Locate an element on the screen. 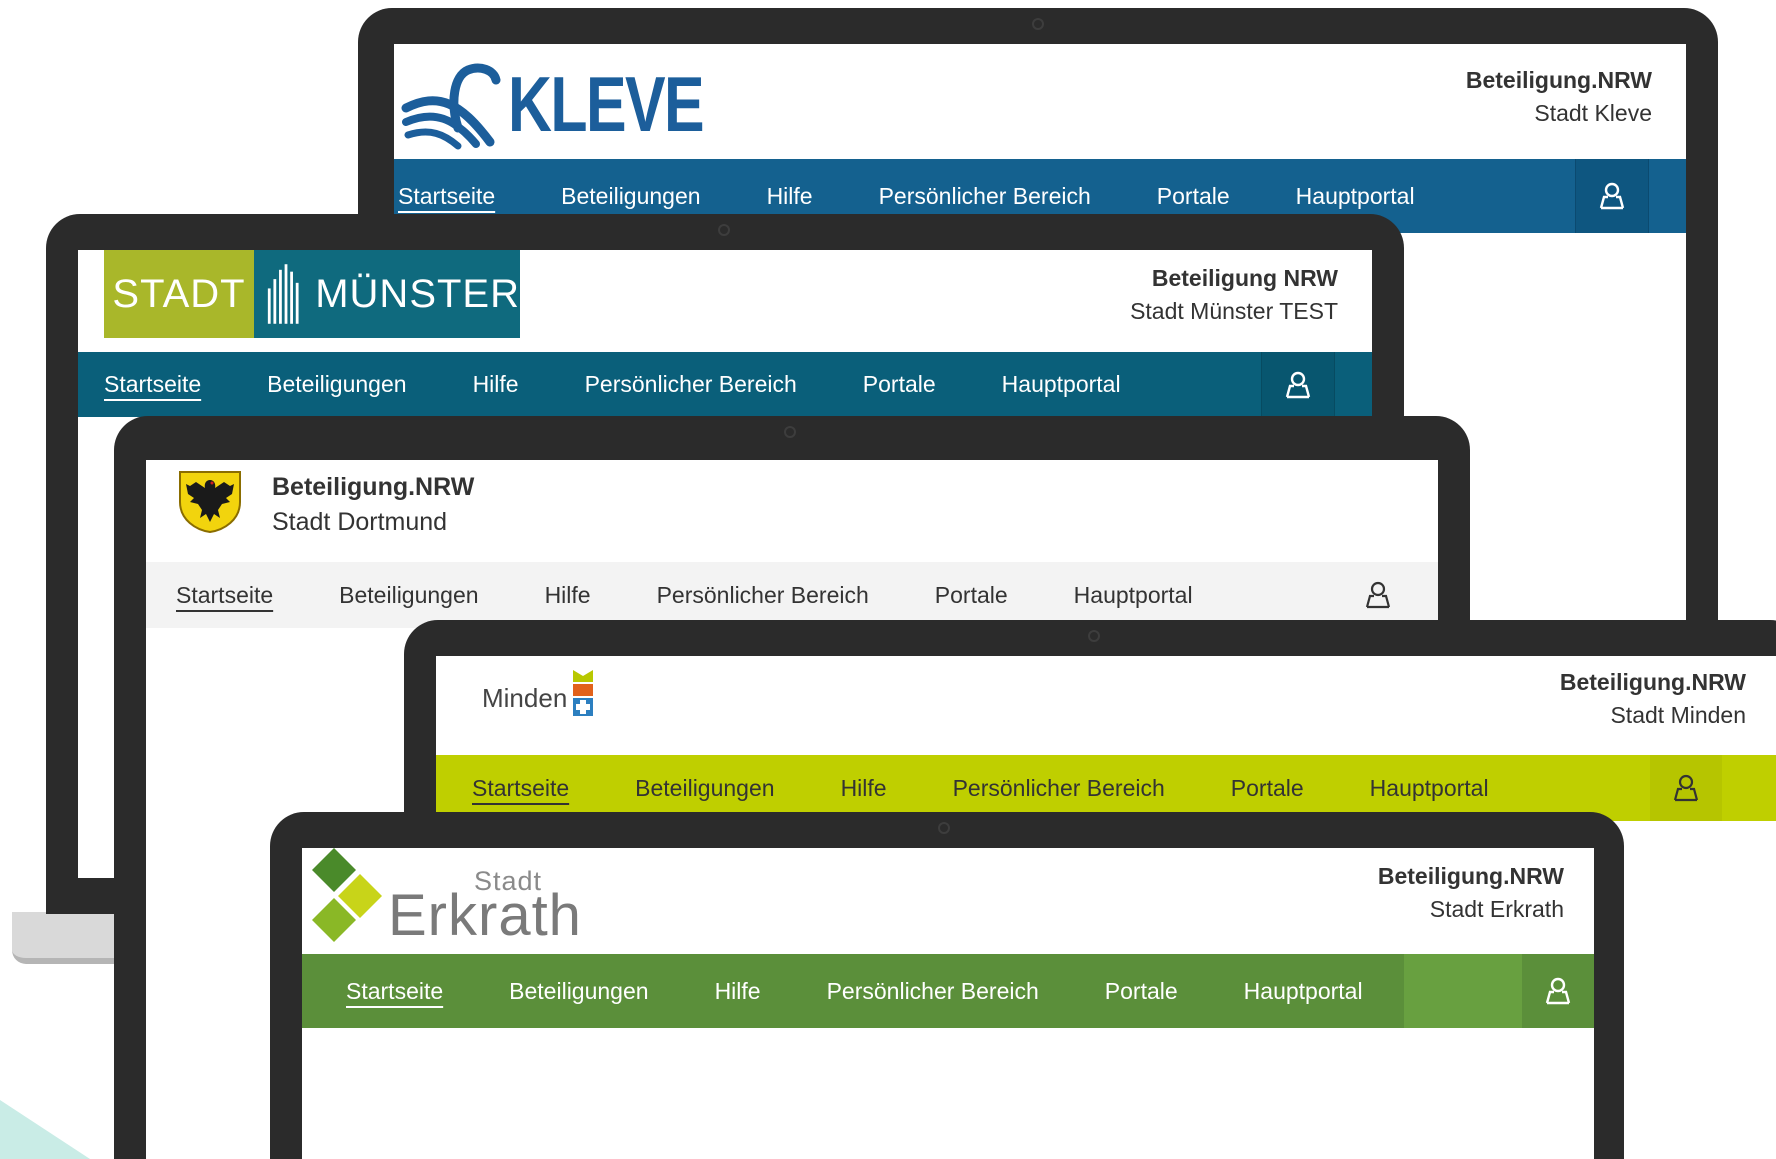 This screenshot has width=1776, height=1159. kleve-logo-text: KLEVE is located at coordinates (606, 103).